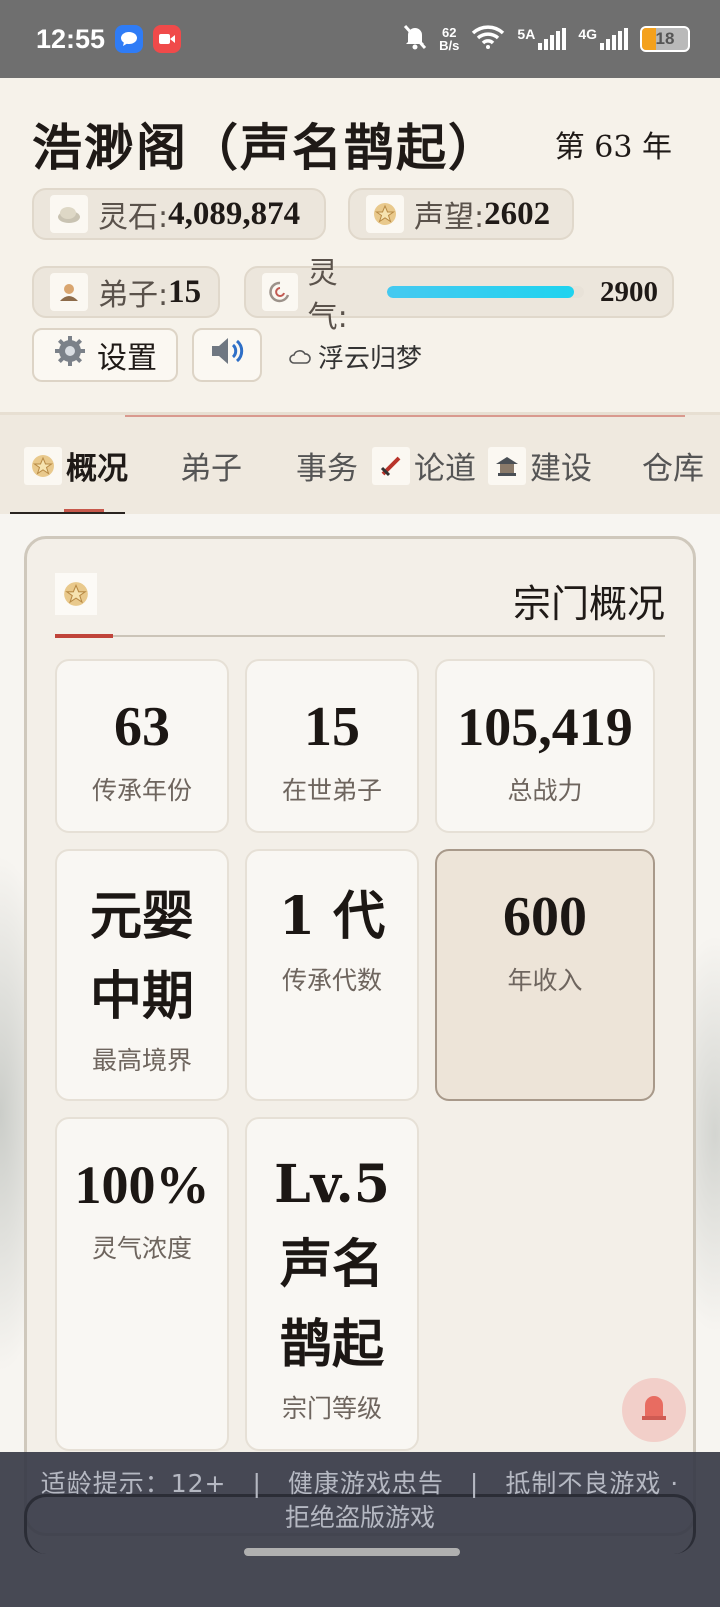  I want to click on tab-overview: 概况, so click(76, 465).